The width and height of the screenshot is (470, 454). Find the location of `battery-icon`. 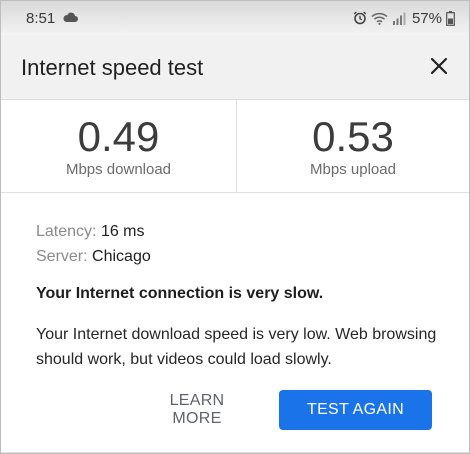

battery-icon is located at coordinates (450, 18).